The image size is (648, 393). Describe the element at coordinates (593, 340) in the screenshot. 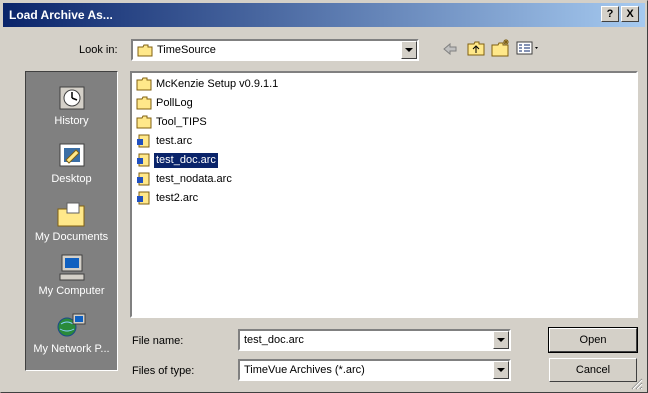

I see `open-button: Open` at that location.